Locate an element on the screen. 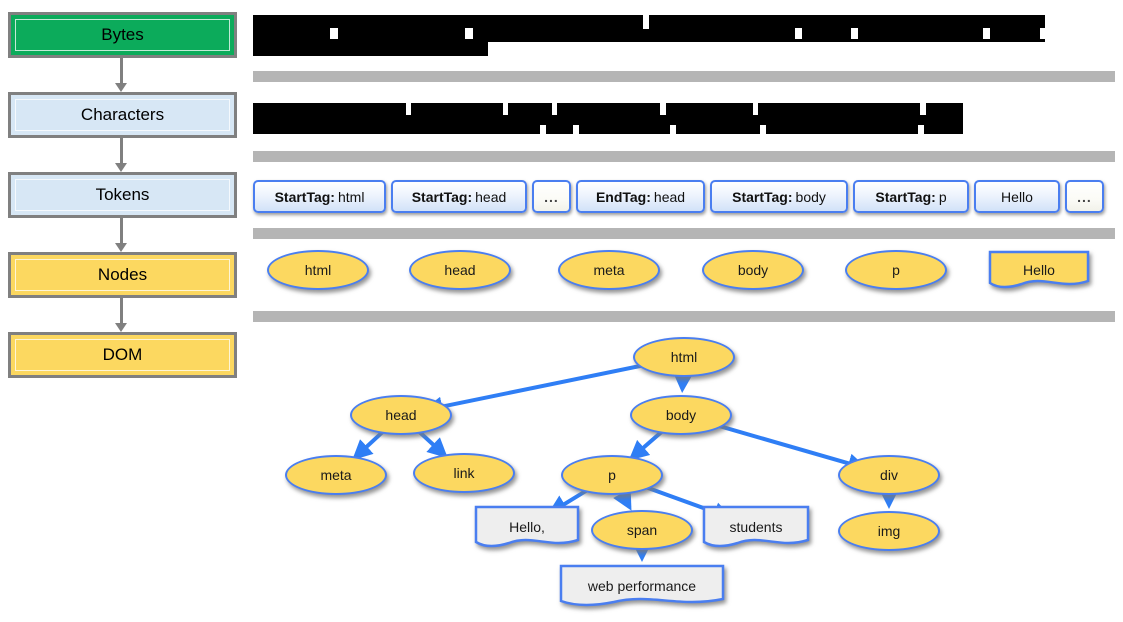 The width and height of the screenshot is (1123, 622). tree-node-label: img is located at coordinates (889, 531).